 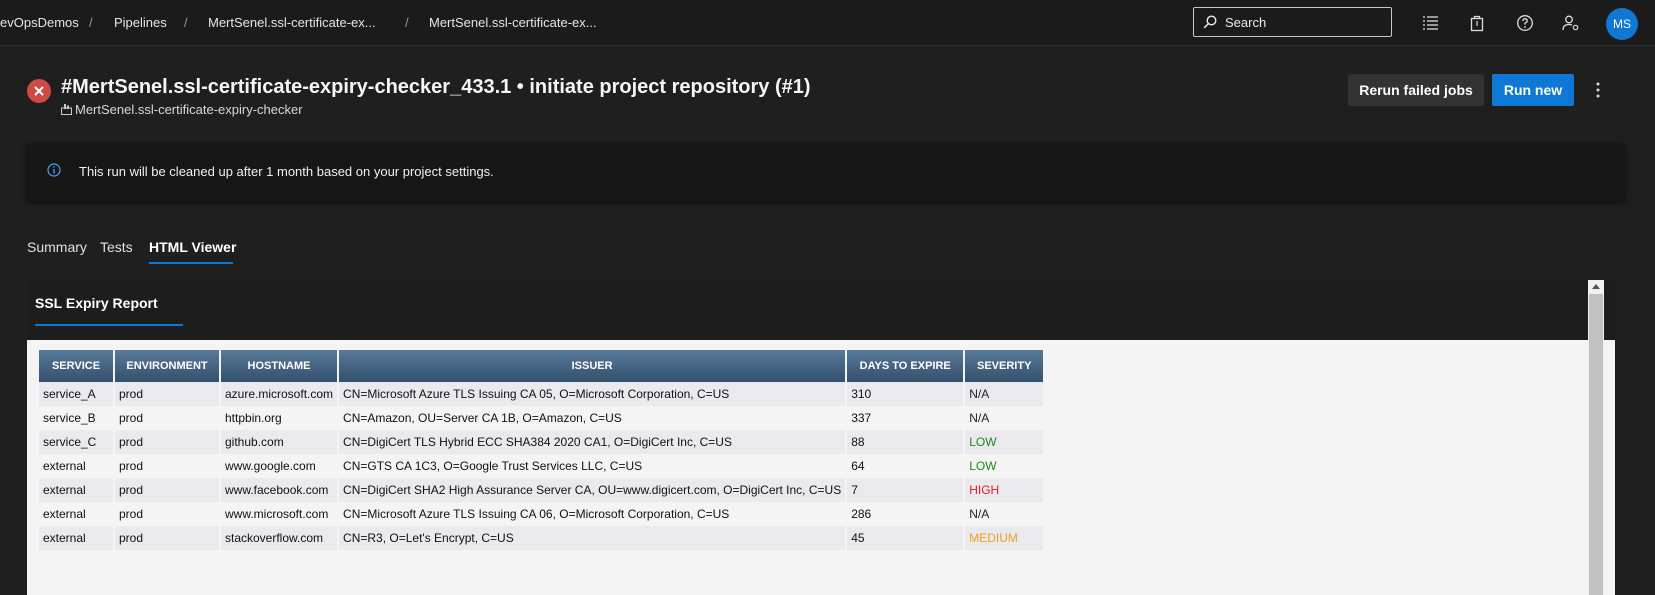 What do you see at coordinates (905, 466) in the screenshot?
I see `days-to-expire-cell: 64` at bounding box center [905, 466].